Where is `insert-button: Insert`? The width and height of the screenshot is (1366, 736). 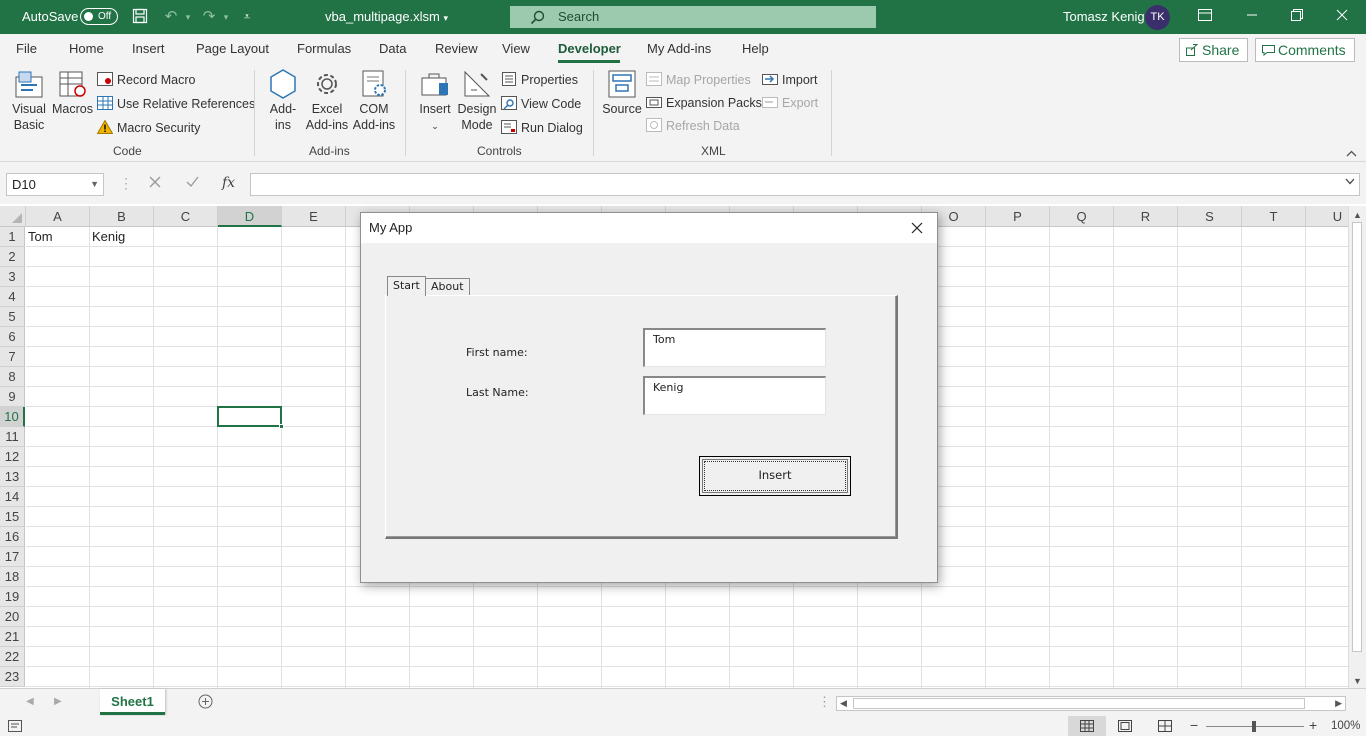
insert-button: Insert is located at coordinates (775, 476).